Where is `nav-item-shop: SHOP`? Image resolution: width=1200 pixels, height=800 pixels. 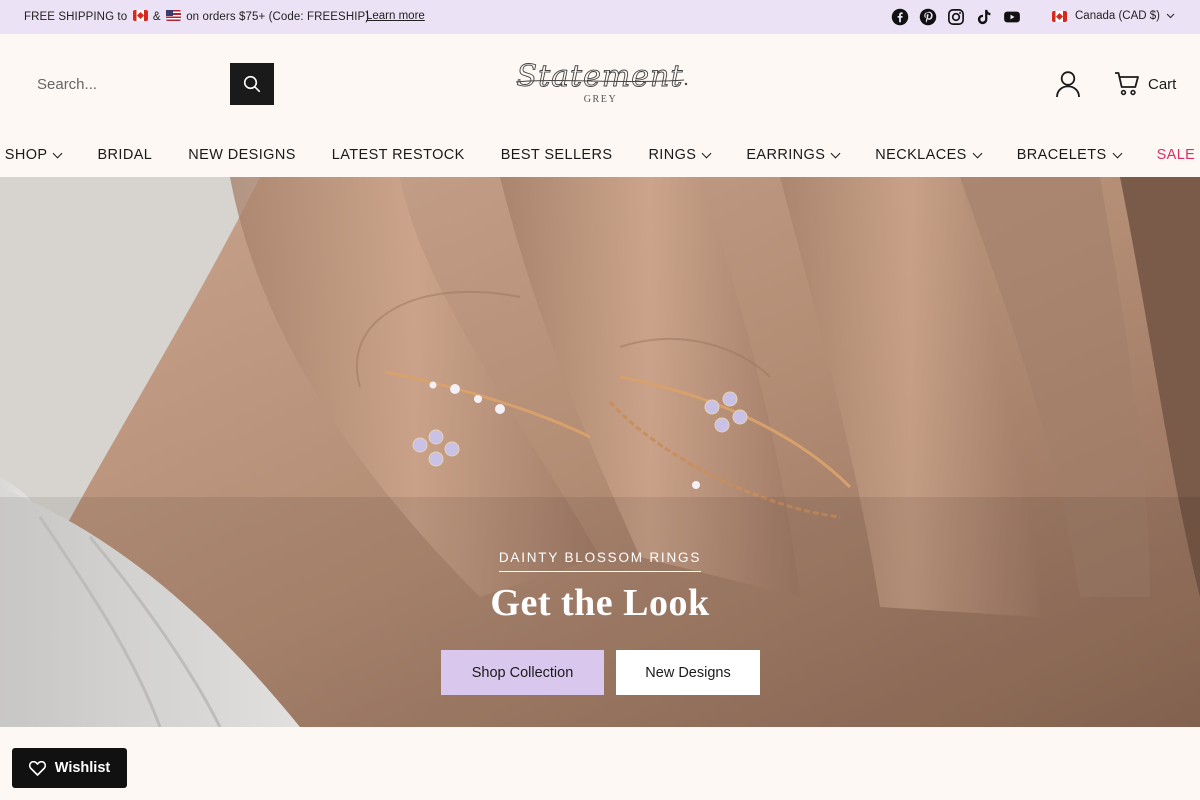
nav-item-shop: SHOP is located at coordinates (39, 155).